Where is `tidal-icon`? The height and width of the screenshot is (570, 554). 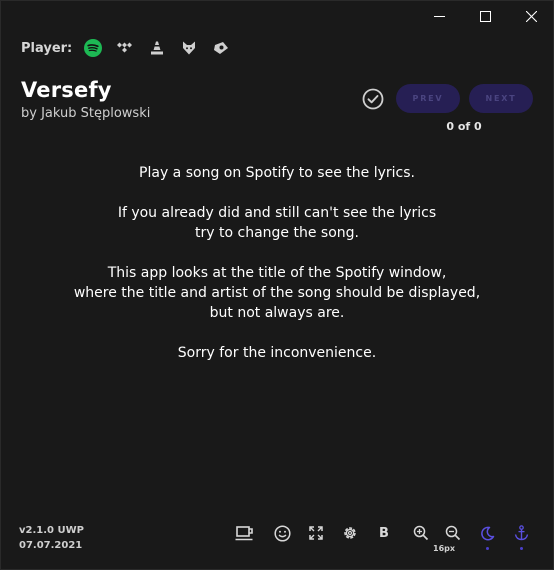
tidal-icon is located at coordinates (125, 48).